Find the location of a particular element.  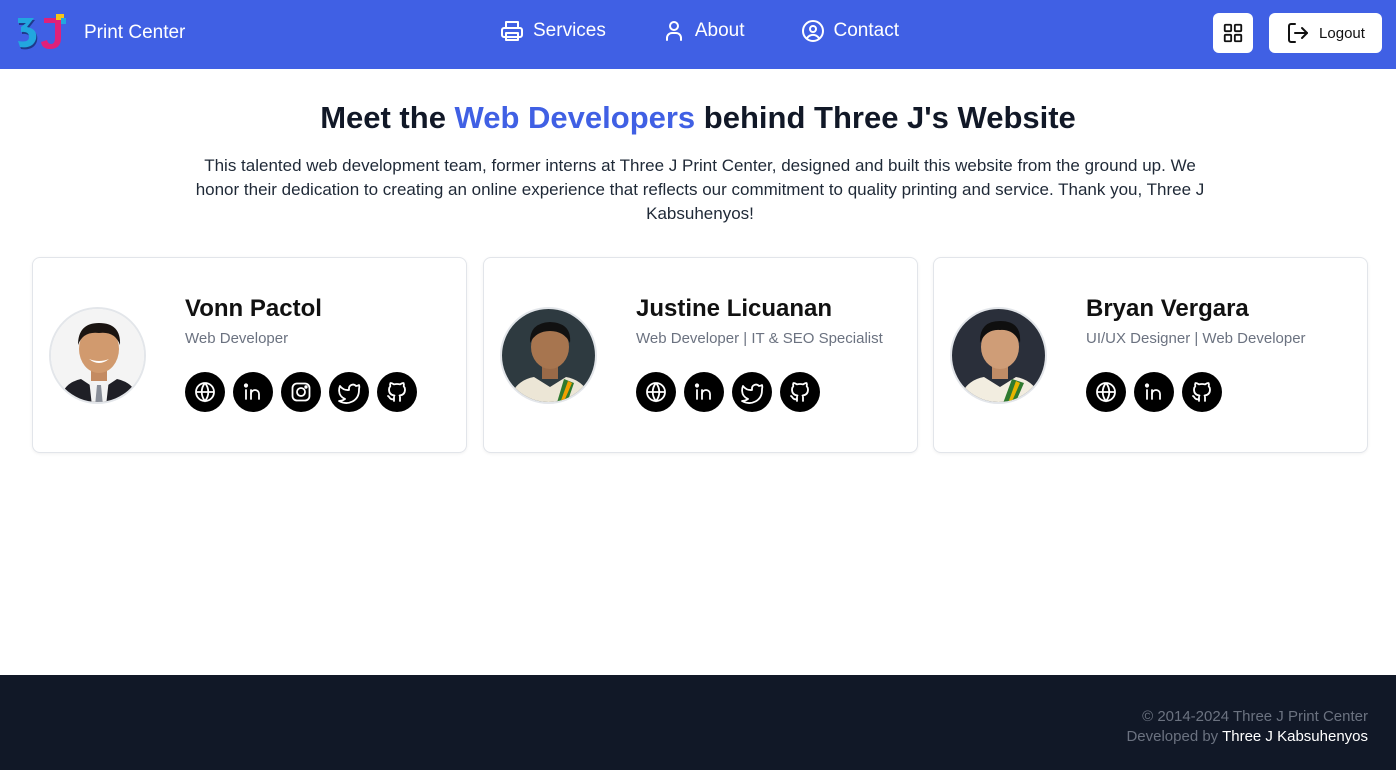

logout-button: Logout is located at coordinates (1325, 33).